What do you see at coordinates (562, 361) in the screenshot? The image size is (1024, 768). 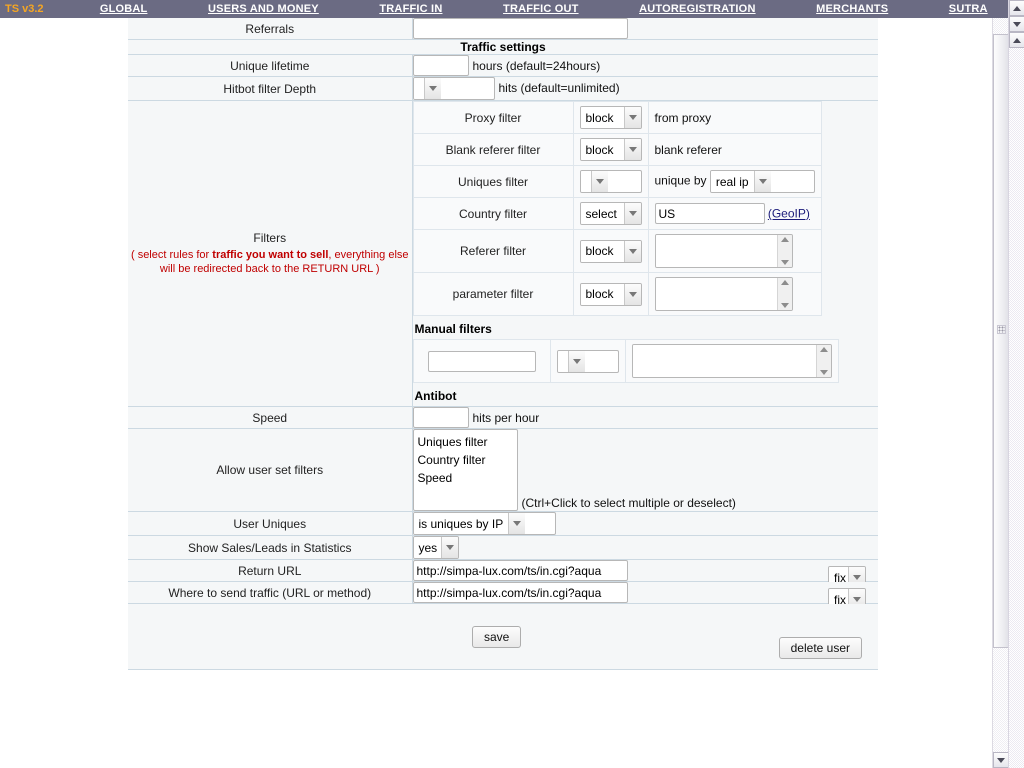 I see `manual-filter-select-value` at bounding box center [562, 361].